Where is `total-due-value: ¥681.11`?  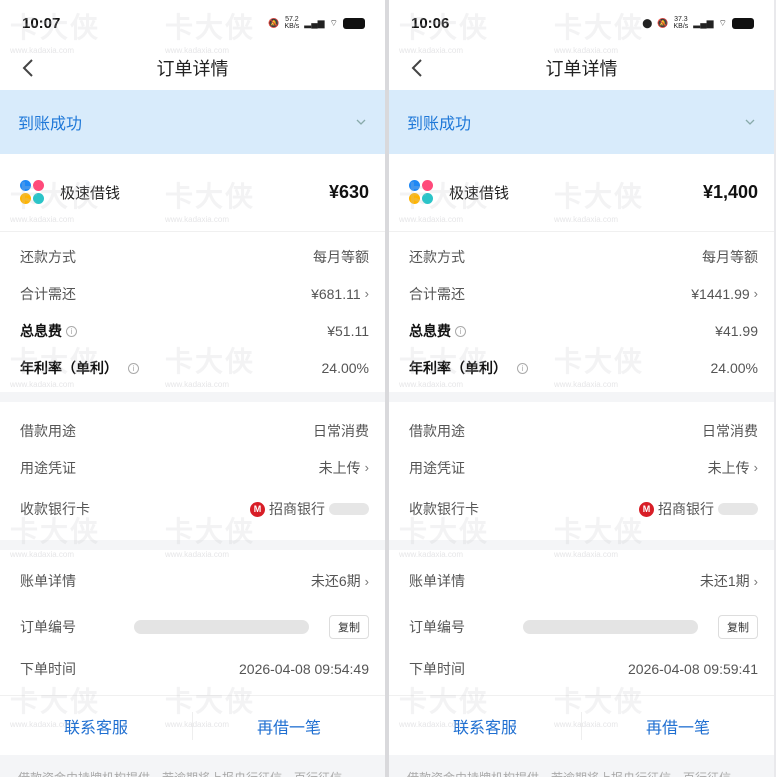
total-due-value: ¥681.11 is located at coordinates (336, 293).